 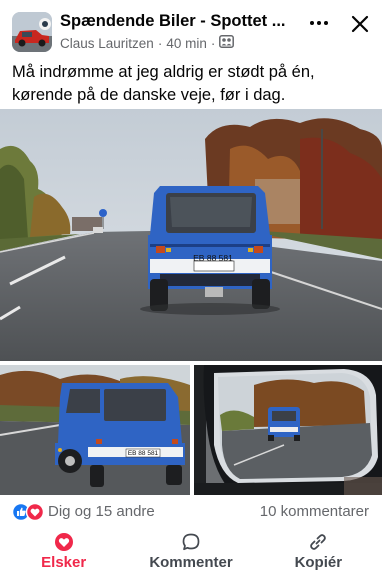 What do you see at coordinates (191, 562) in the screenshot?
I see `comment-label: Kommenter` at bounding box center [191, 562].